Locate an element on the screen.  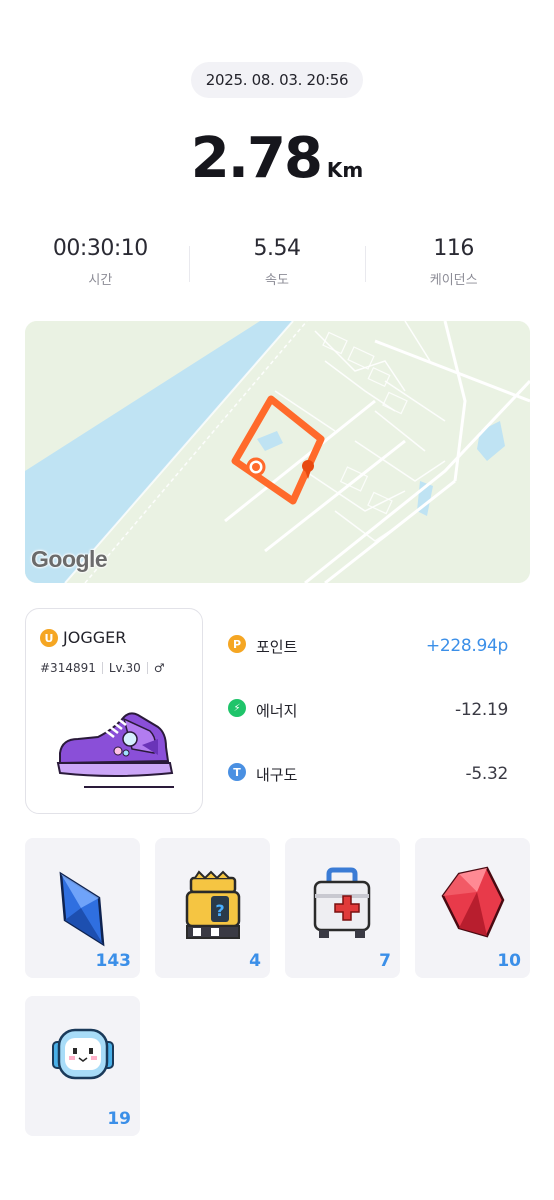
distance-display: 2.78 Km is located at coordinates (277, 158).